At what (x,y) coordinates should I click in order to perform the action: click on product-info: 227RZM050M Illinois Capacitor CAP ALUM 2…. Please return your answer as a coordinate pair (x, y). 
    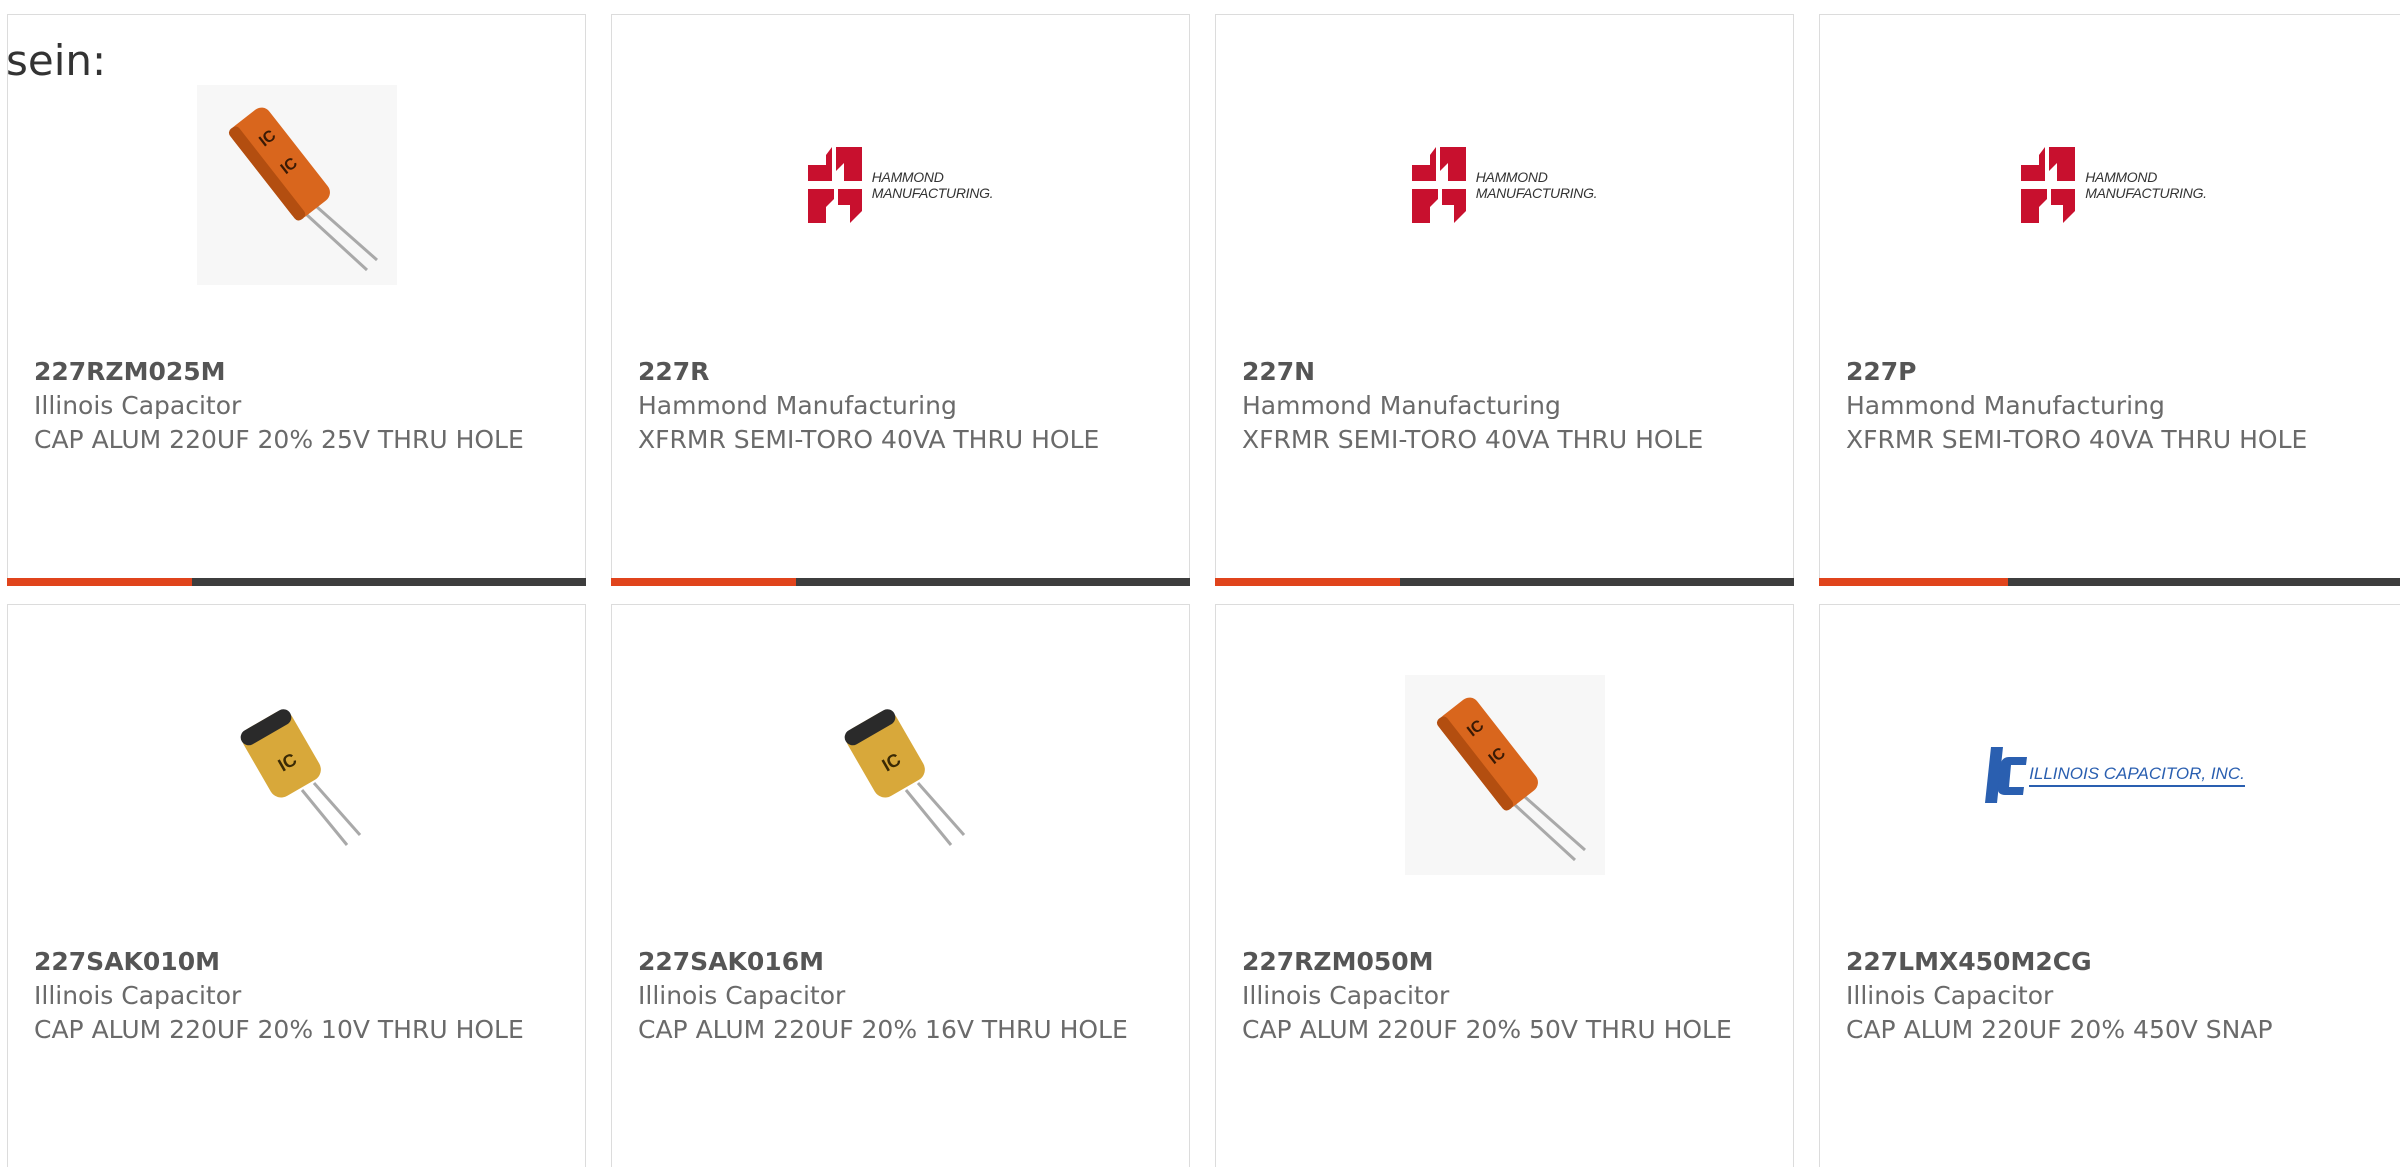
    Looking at the image, I should click on (1507, 996).